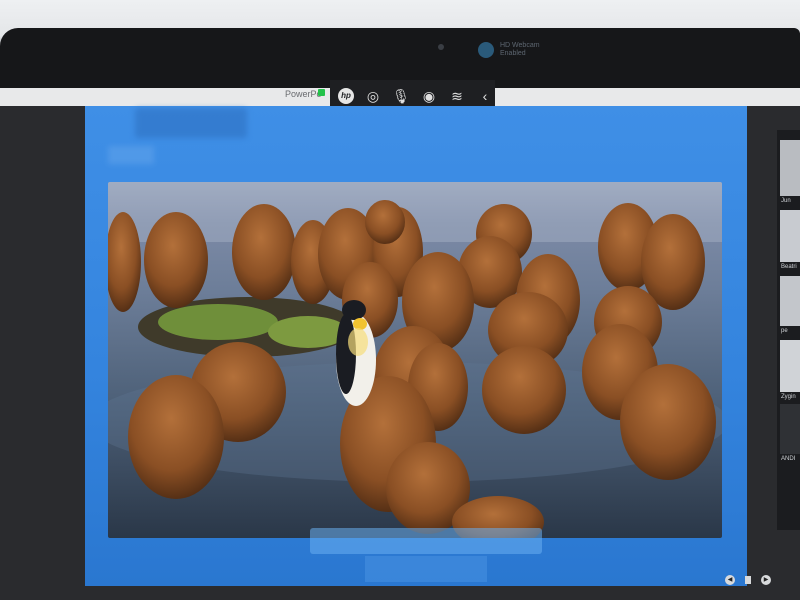 Image resolution: width=800 pixels, height=600 pixels. I want to click on page-icon, so click(748, 580).